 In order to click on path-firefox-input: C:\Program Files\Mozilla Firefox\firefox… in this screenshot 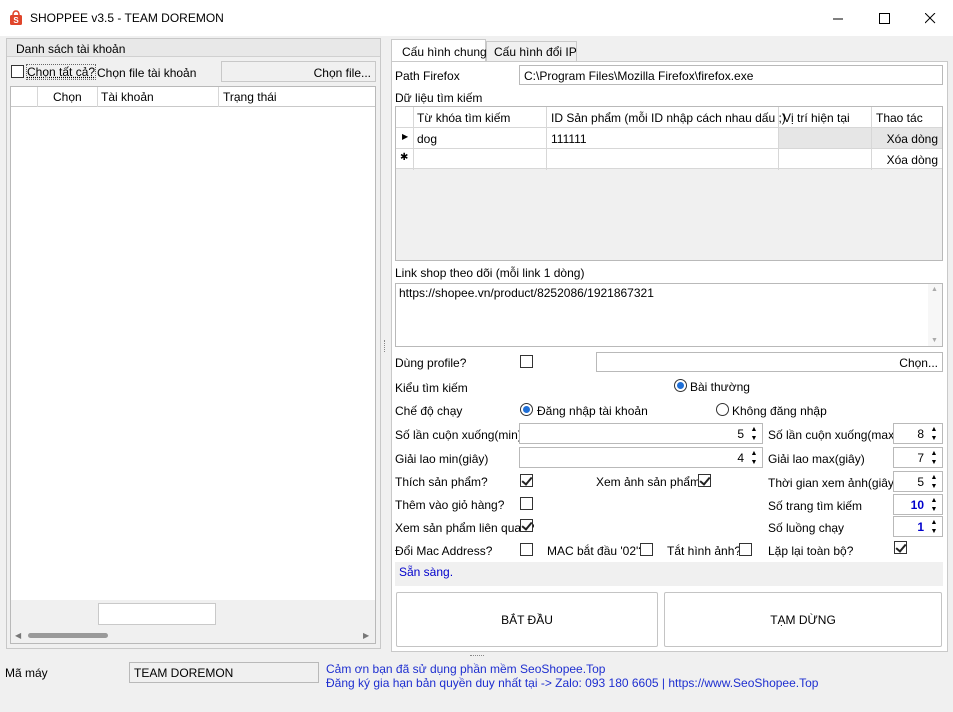, I will do `click(731, 75)`.